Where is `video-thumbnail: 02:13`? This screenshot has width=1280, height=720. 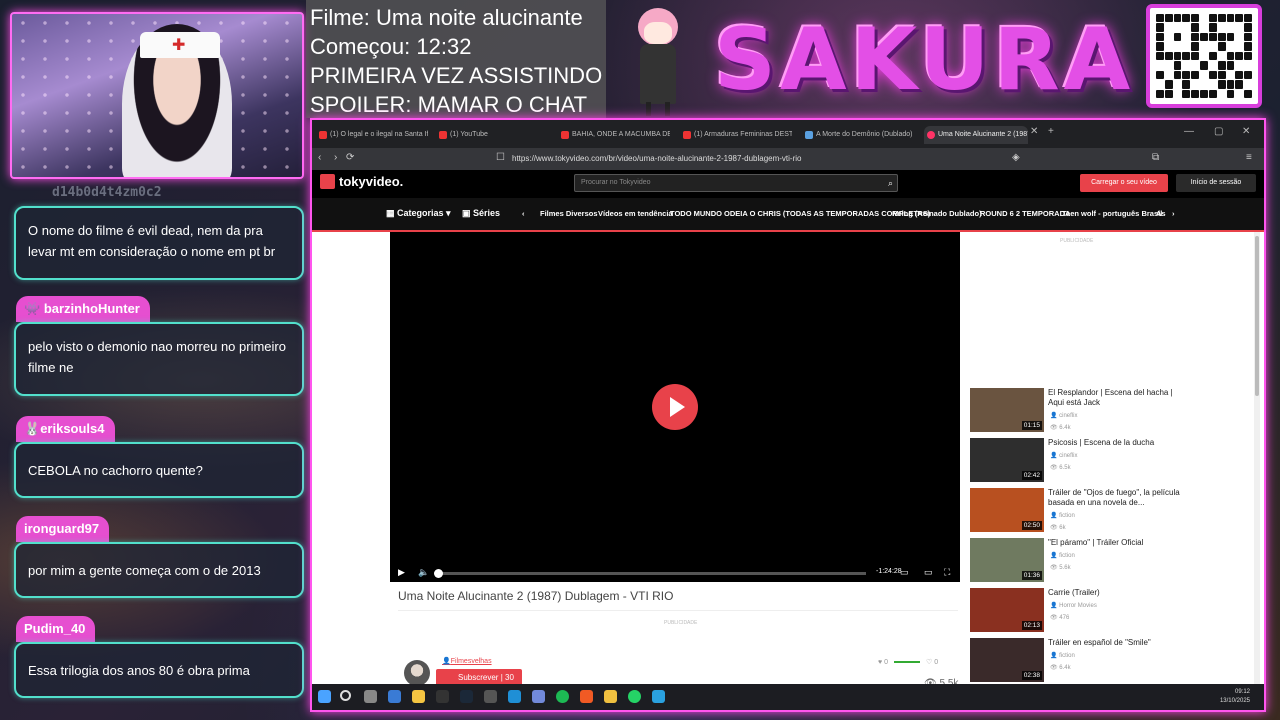
video-thumbnail: 02:13 is located at coordinates (1007, 610).